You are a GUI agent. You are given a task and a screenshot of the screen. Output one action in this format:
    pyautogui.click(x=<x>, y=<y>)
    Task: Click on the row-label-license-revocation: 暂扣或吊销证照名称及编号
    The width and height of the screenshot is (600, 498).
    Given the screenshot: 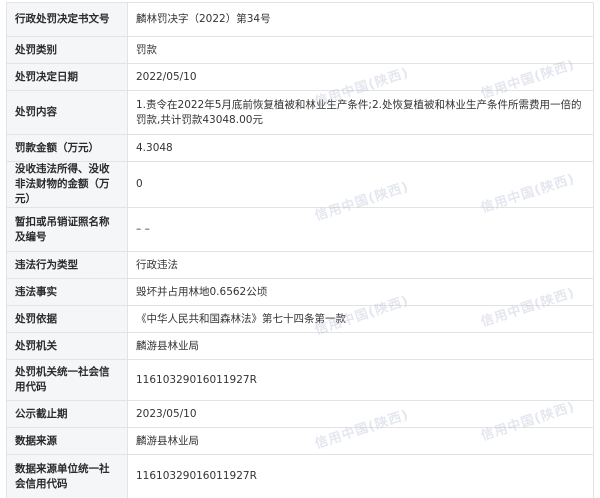 What is the action you would take?
    pyautogui.click(x=67, y=229)
    